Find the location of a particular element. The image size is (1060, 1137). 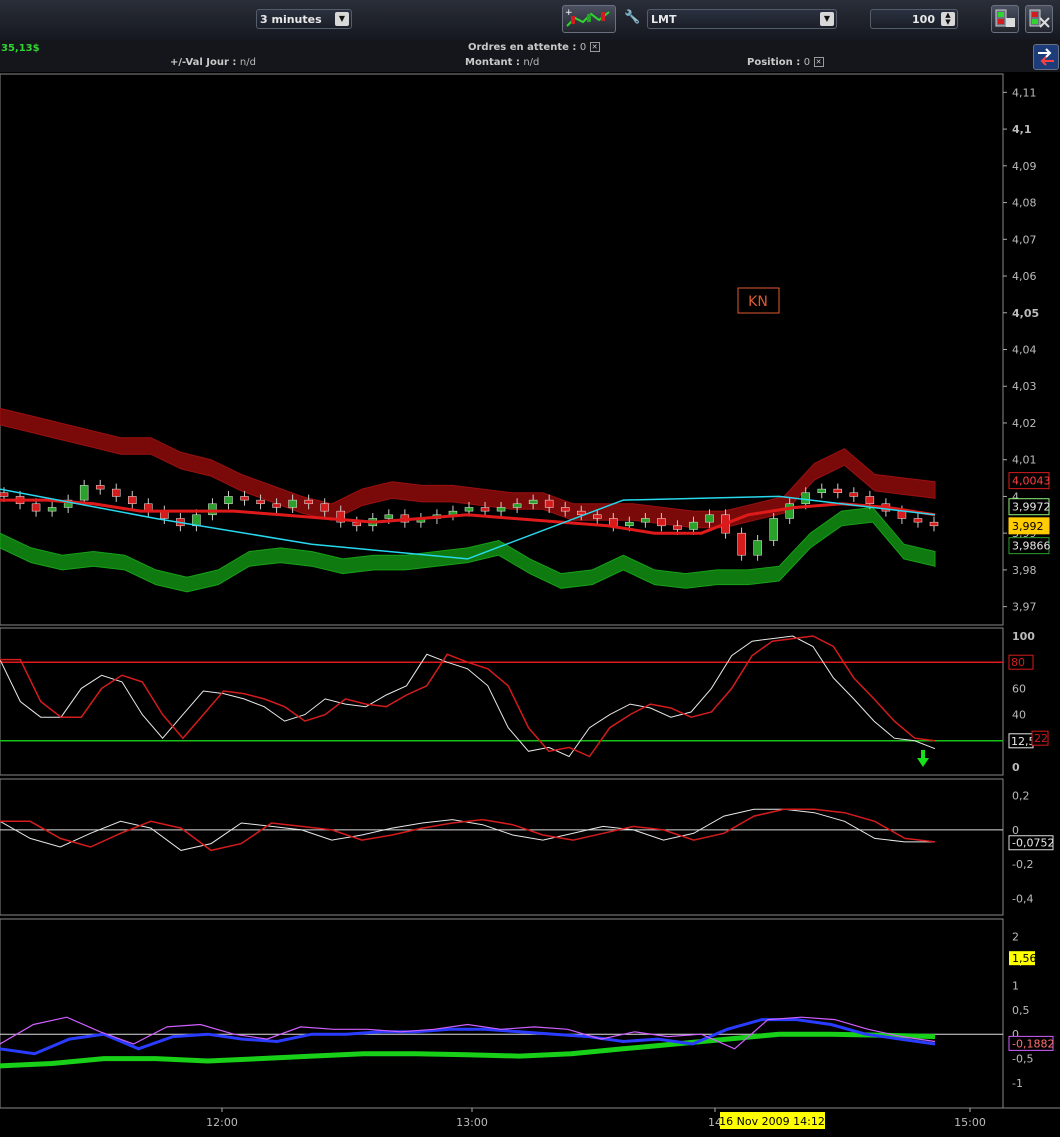

stepper-arrows-icon: ▲ ▼ is located at coordinates (948, 19).